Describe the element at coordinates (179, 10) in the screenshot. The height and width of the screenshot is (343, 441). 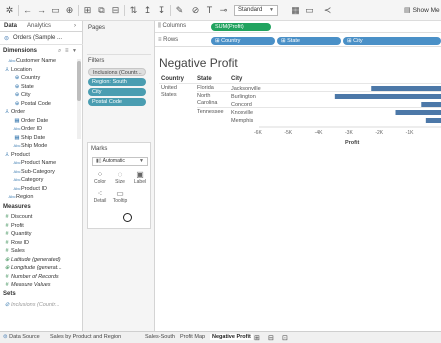
I see `highlight-icon: ✎` at that location.